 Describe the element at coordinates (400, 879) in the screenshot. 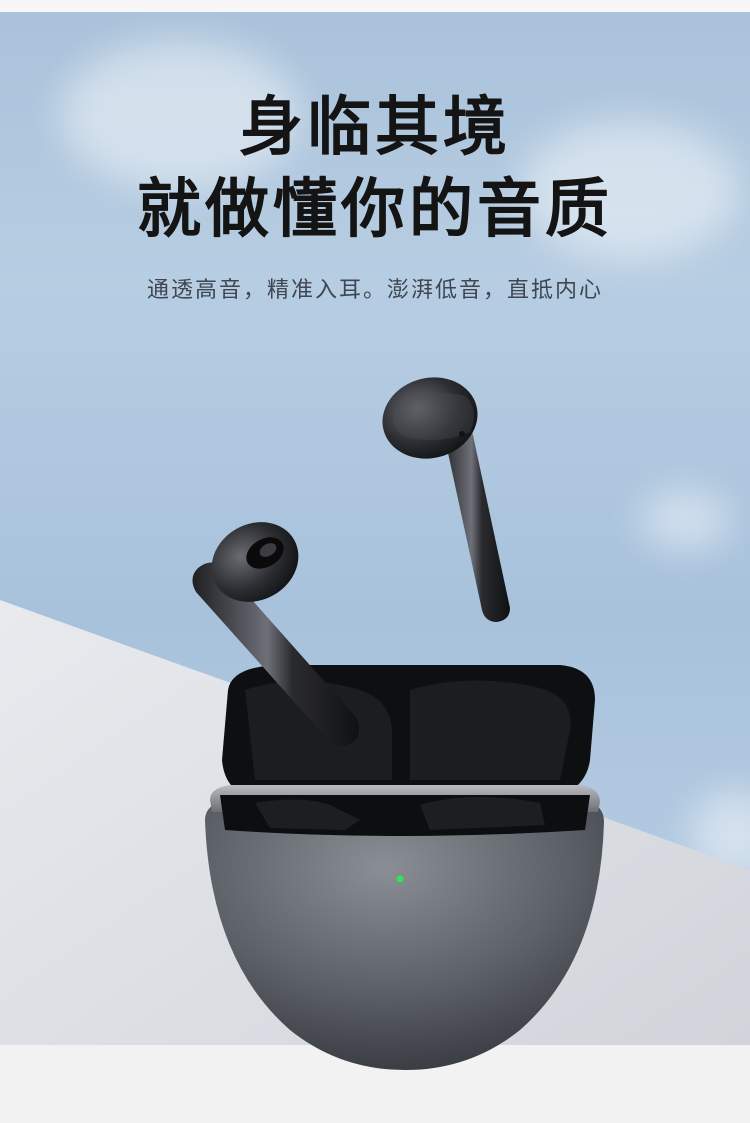

I see `indicator-light` at that location.